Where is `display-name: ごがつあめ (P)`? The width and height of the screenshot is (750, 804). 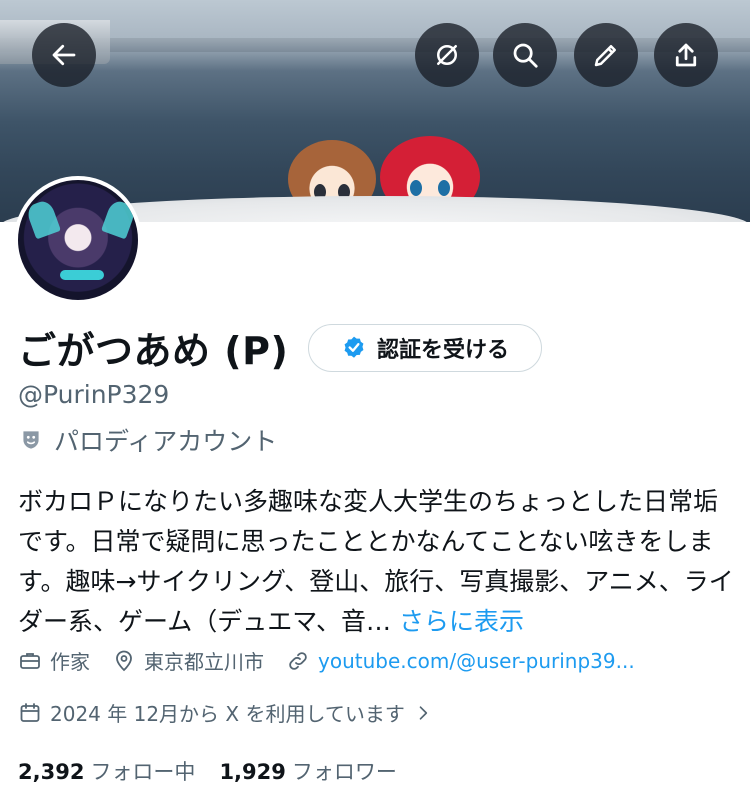
display-name: ごがつあめ (P) is located at coordinates (153, 351).